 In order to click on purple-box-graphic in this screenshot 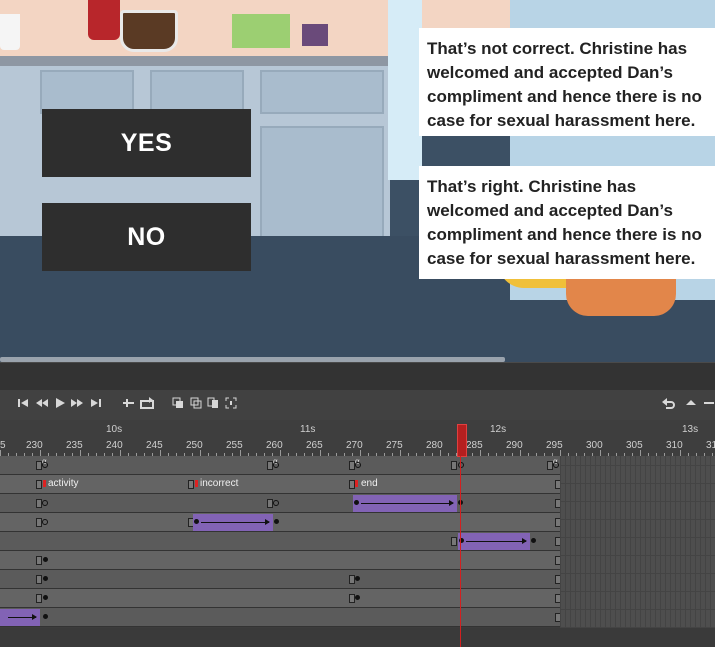, I will do `click(315, 35)`.